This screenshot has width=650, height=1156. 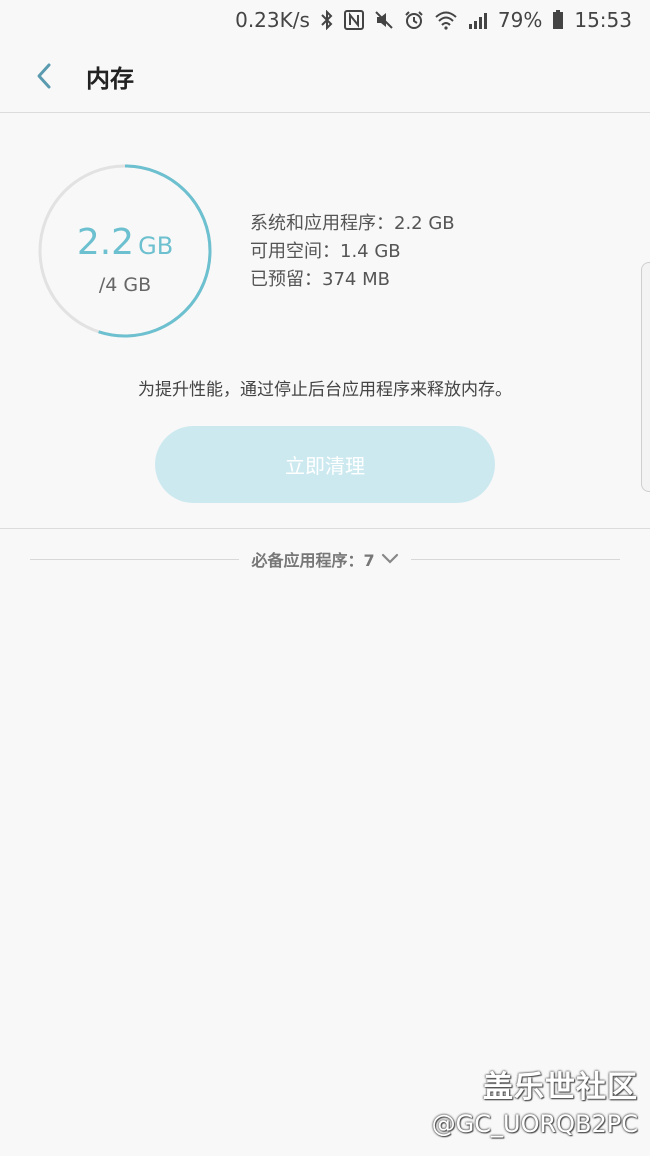 What do you see at coordinates (325, 528) in the screenshot?
I see `section-divider` at bounding box center [325, 528].